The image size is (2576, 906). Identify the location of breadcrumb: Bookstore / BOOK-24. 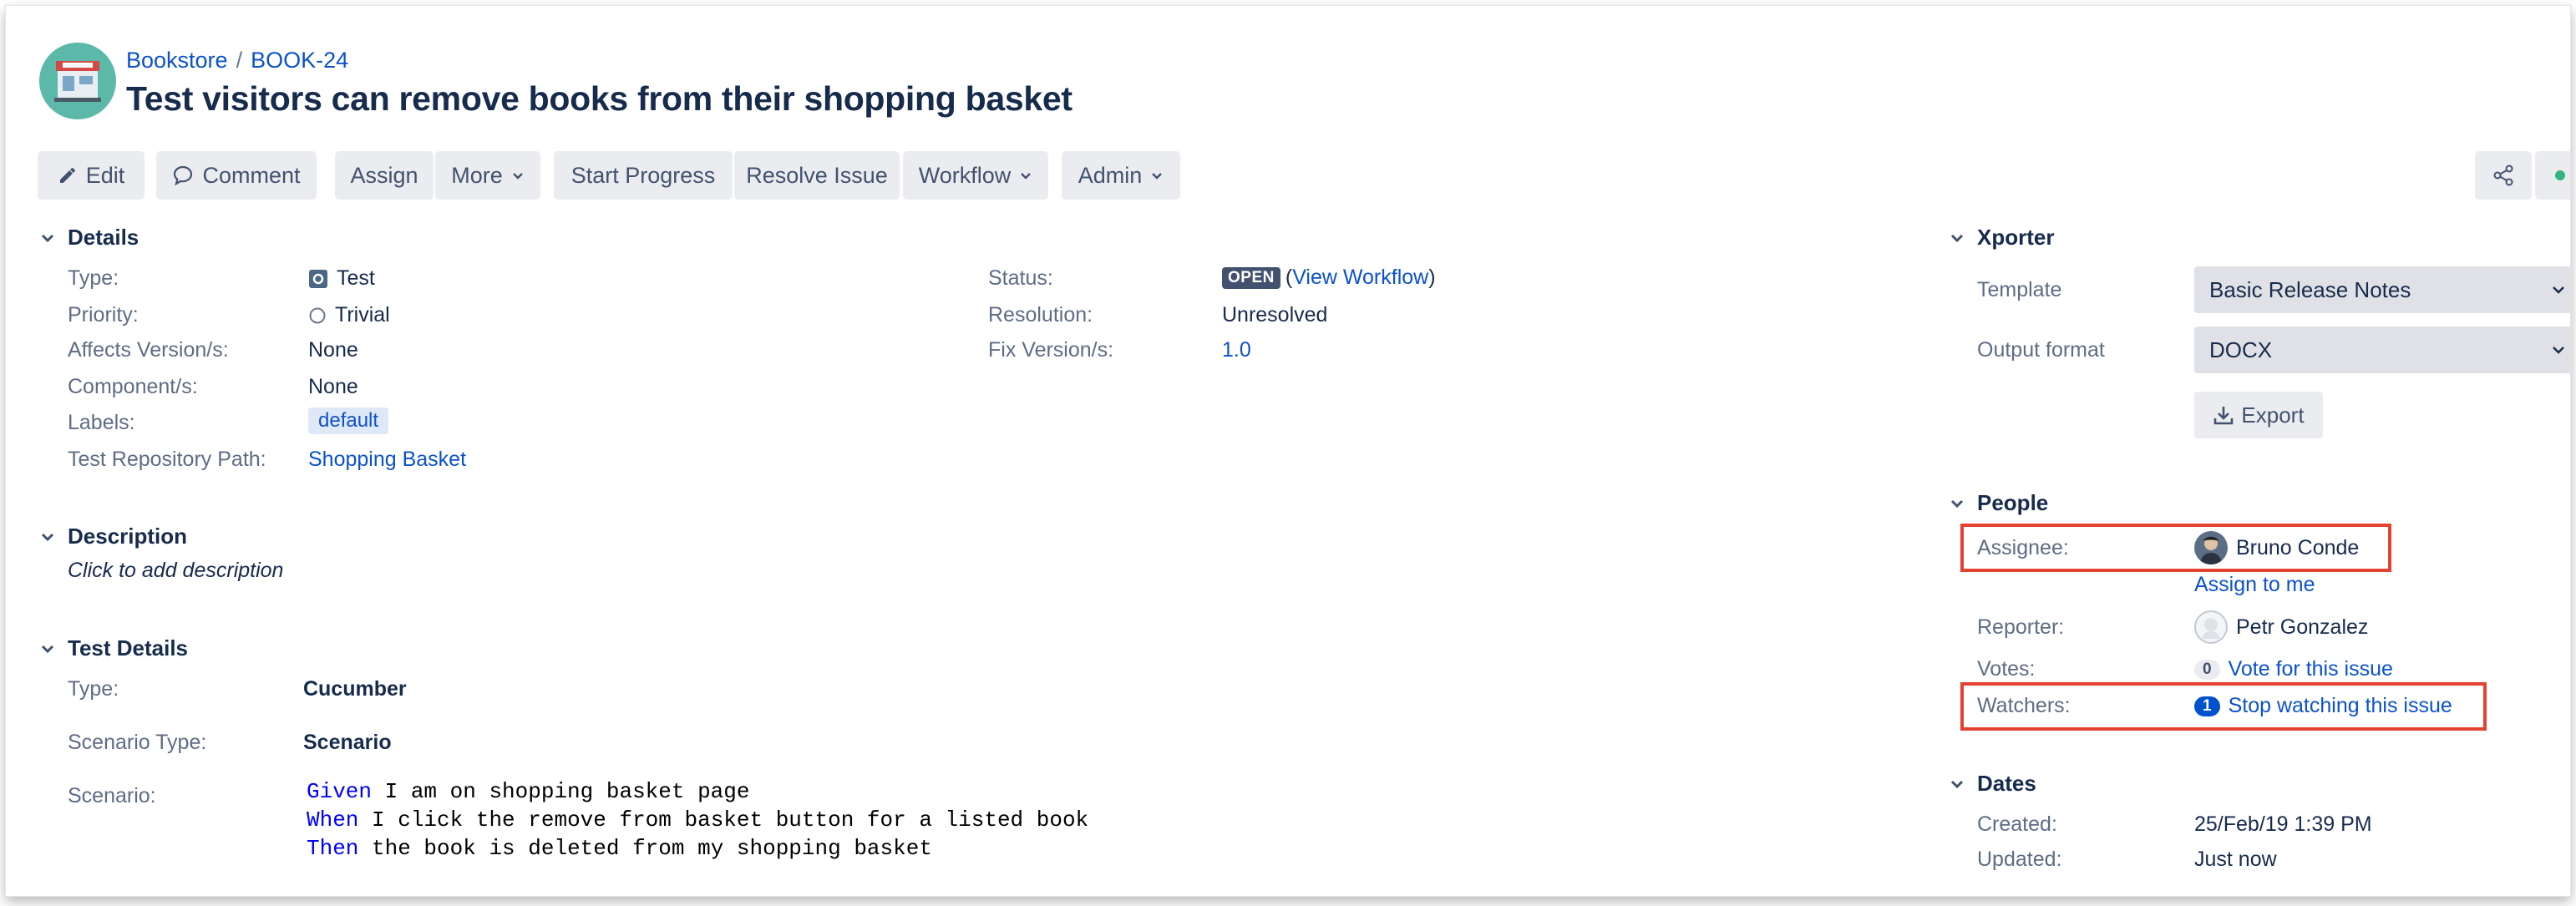
(237, 60).